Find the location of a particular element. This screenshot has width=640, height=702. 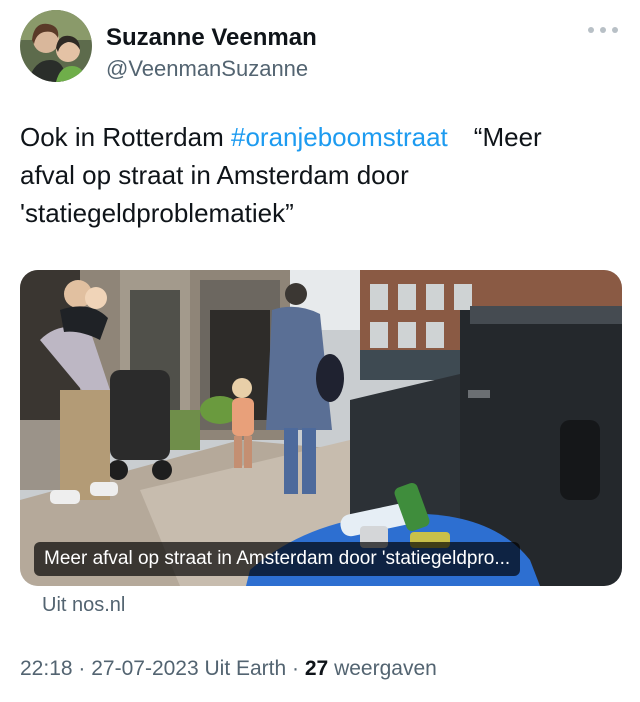

user-display-name: Suzanne Veenman is located at coordinates (211, 38).